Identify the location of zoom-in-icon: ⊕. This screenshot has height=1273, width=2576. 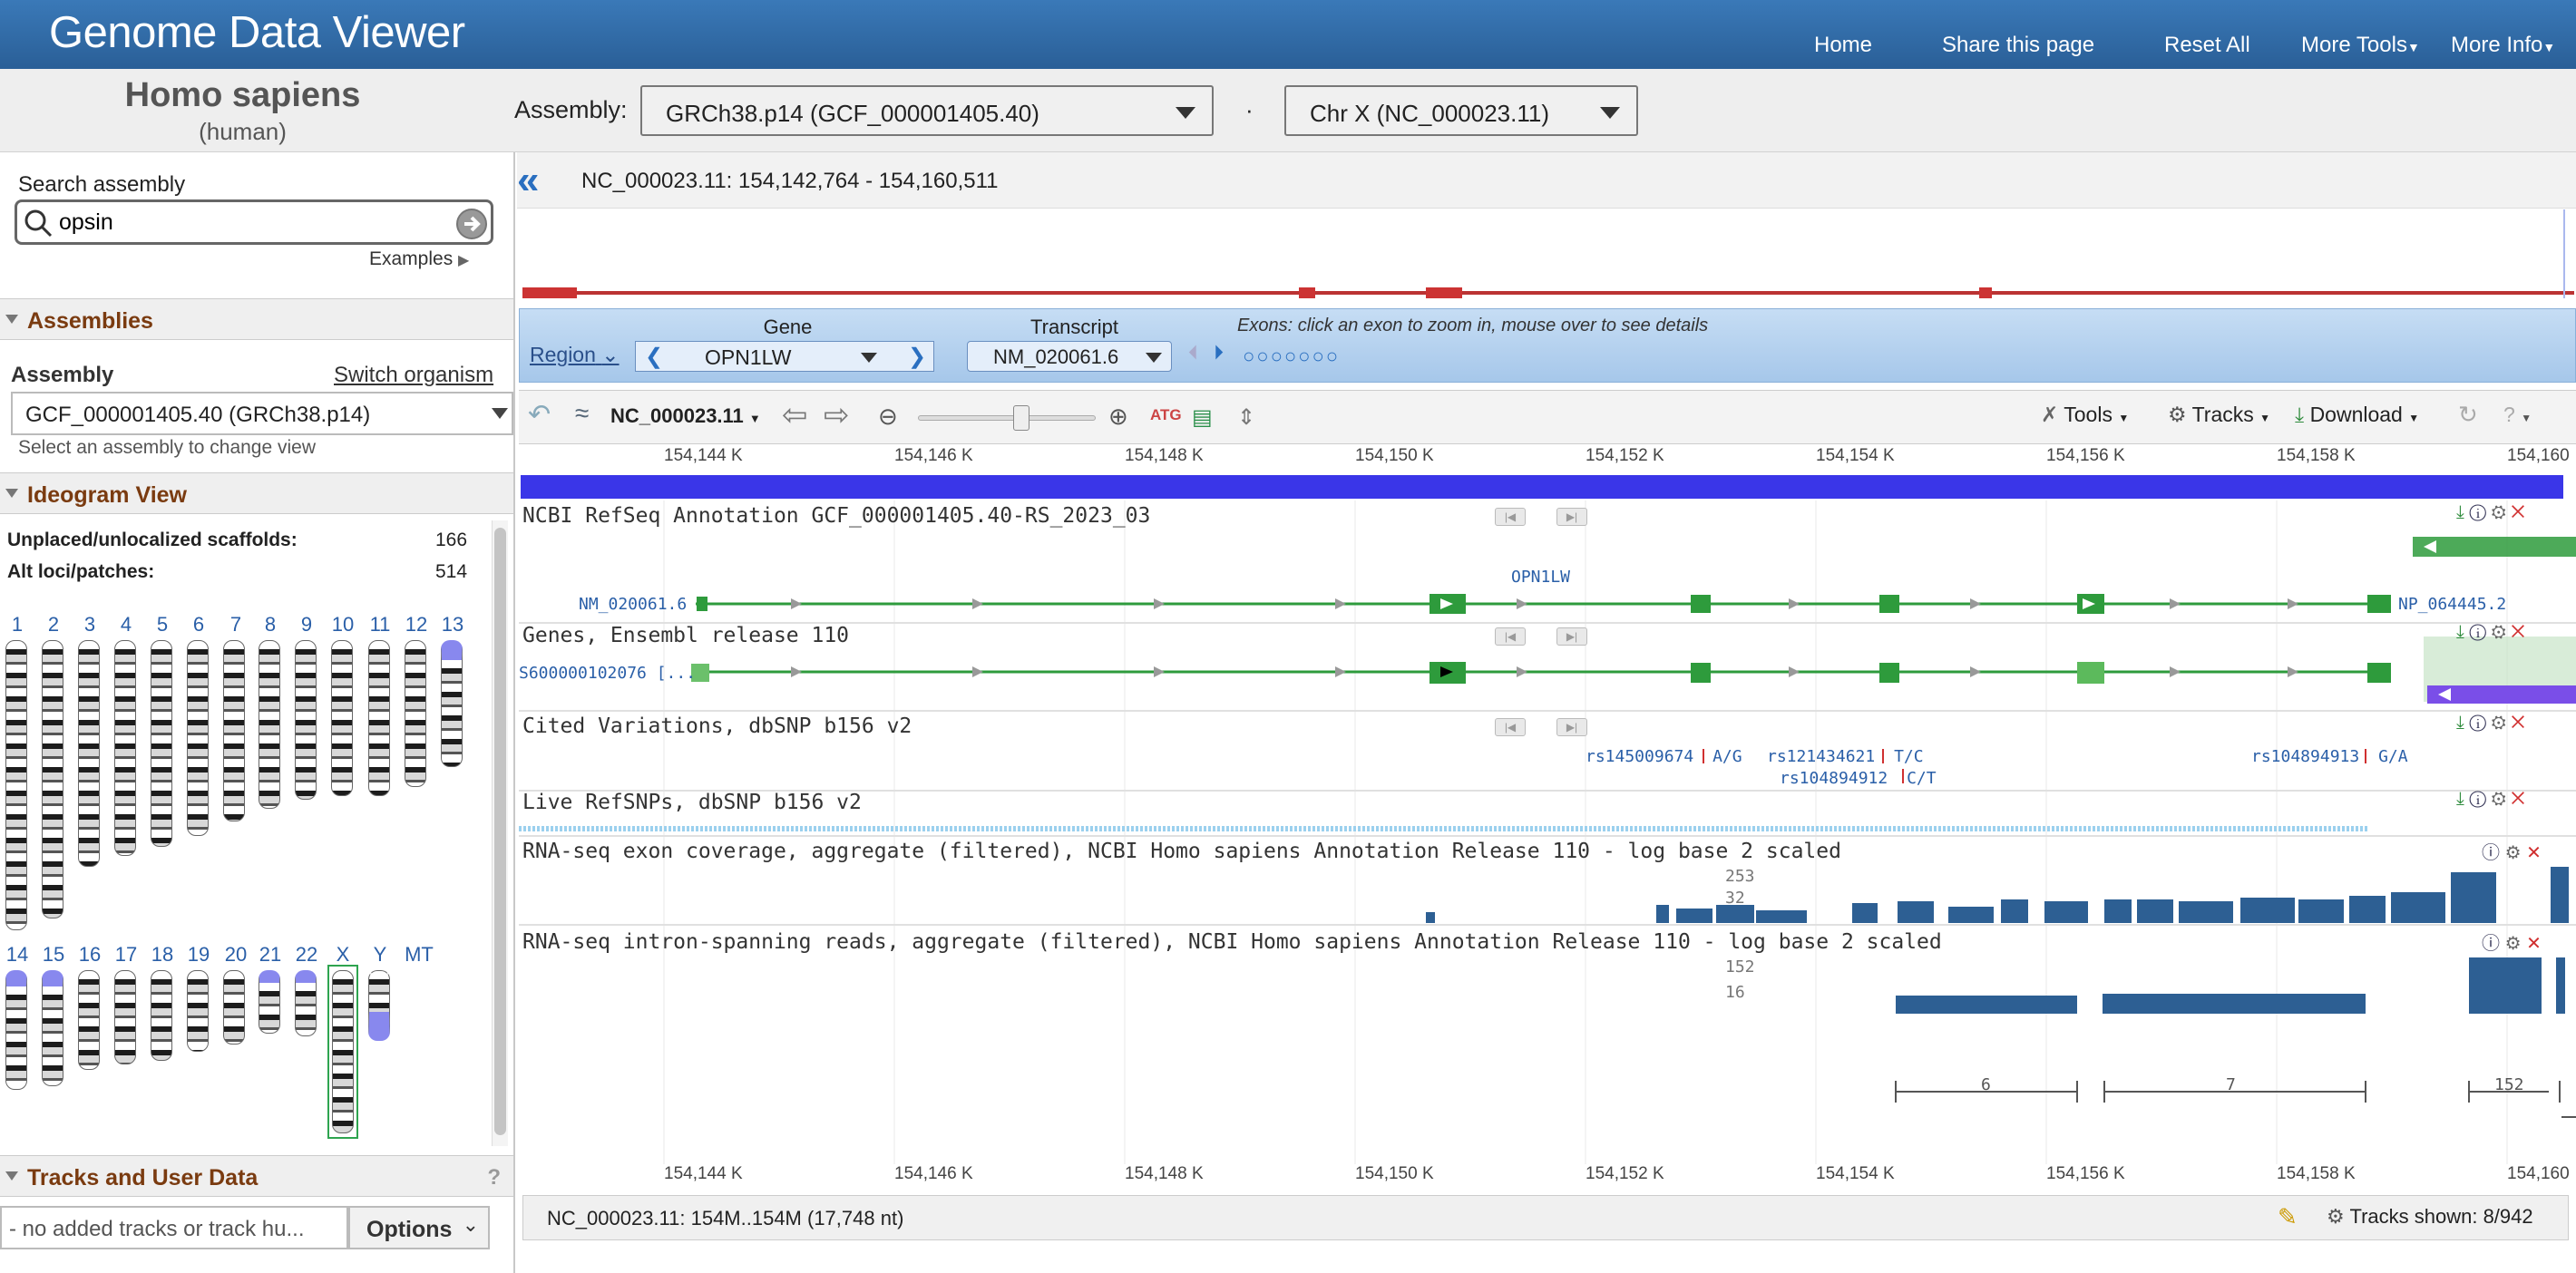
(1118, 417).